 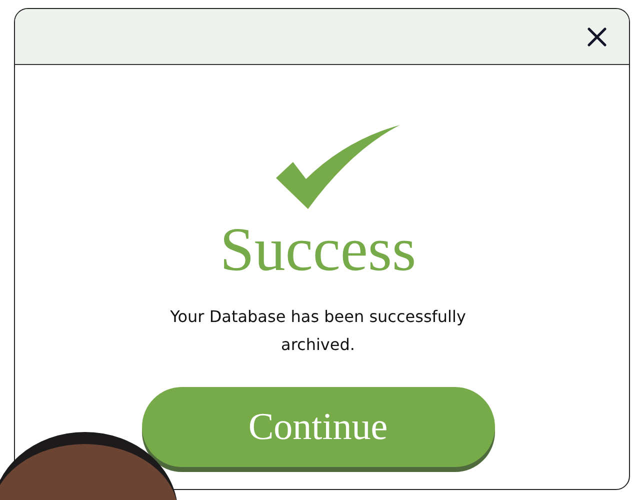 I want to click on close-icon, so click(x=597, y=36).